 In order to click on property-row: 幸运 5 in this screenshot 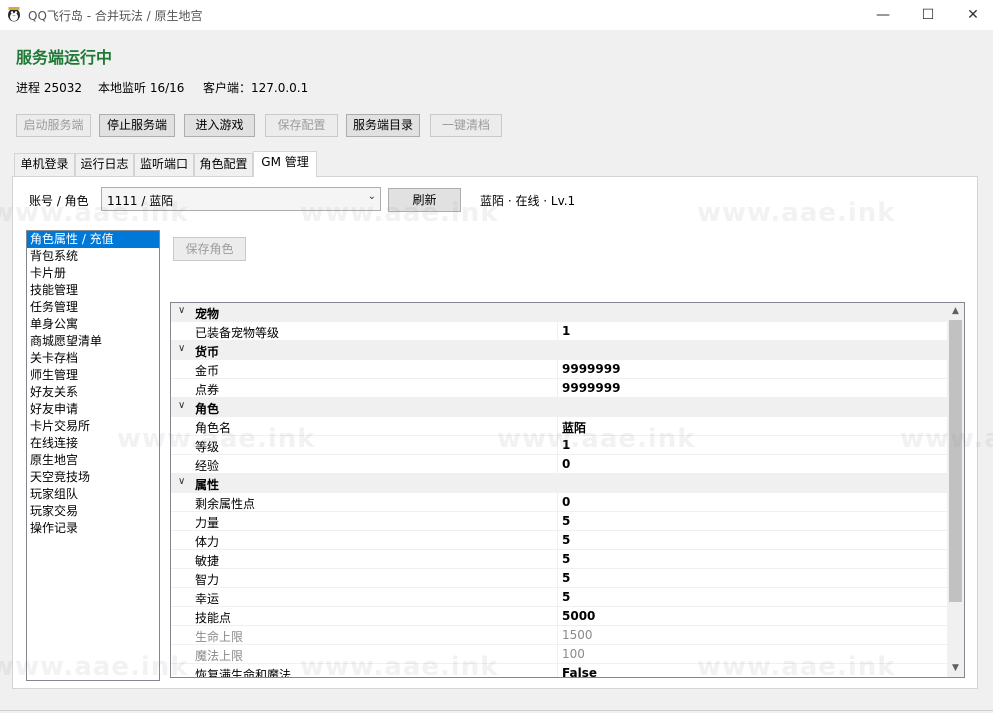, I will do `click(559, 597)`.